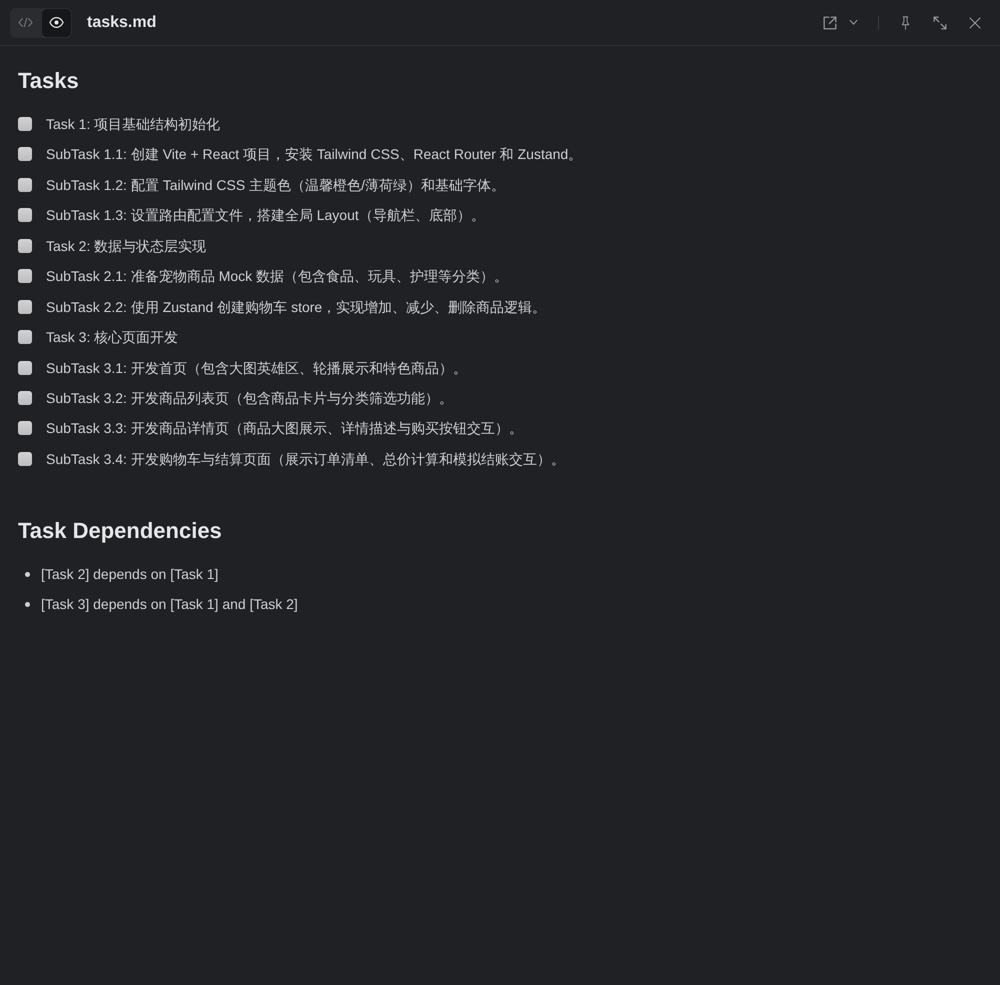  Describe the element at coordinates (975, 22) in the screenshot. I see `close-icon` at that location.